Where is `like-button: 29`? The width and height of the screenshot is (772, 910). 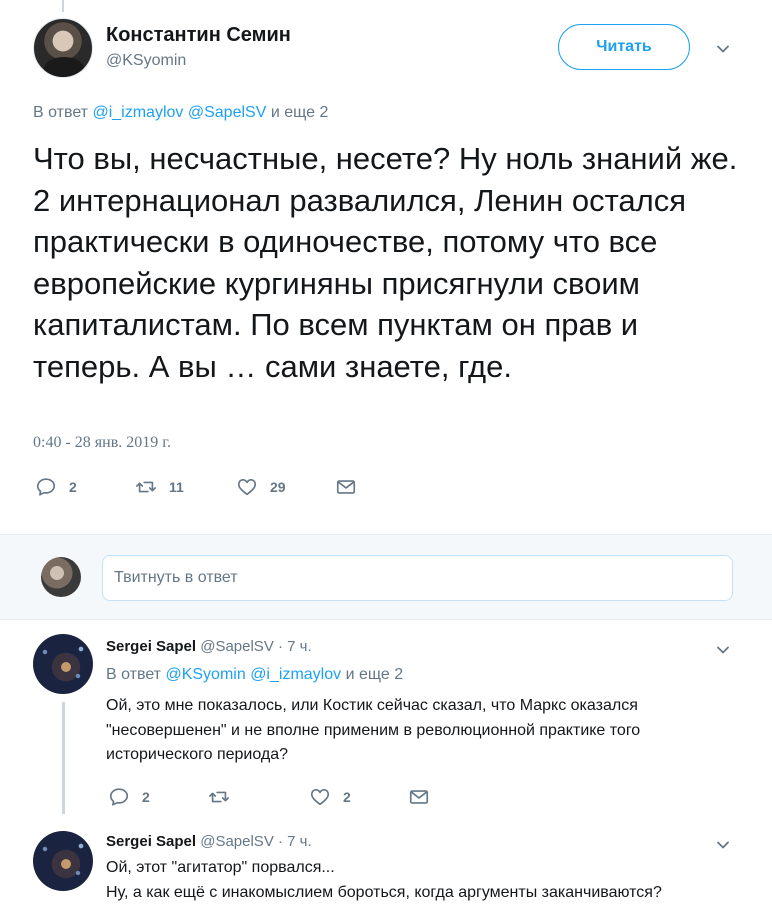 like-button: 29 is located at coordinates (261, 487).